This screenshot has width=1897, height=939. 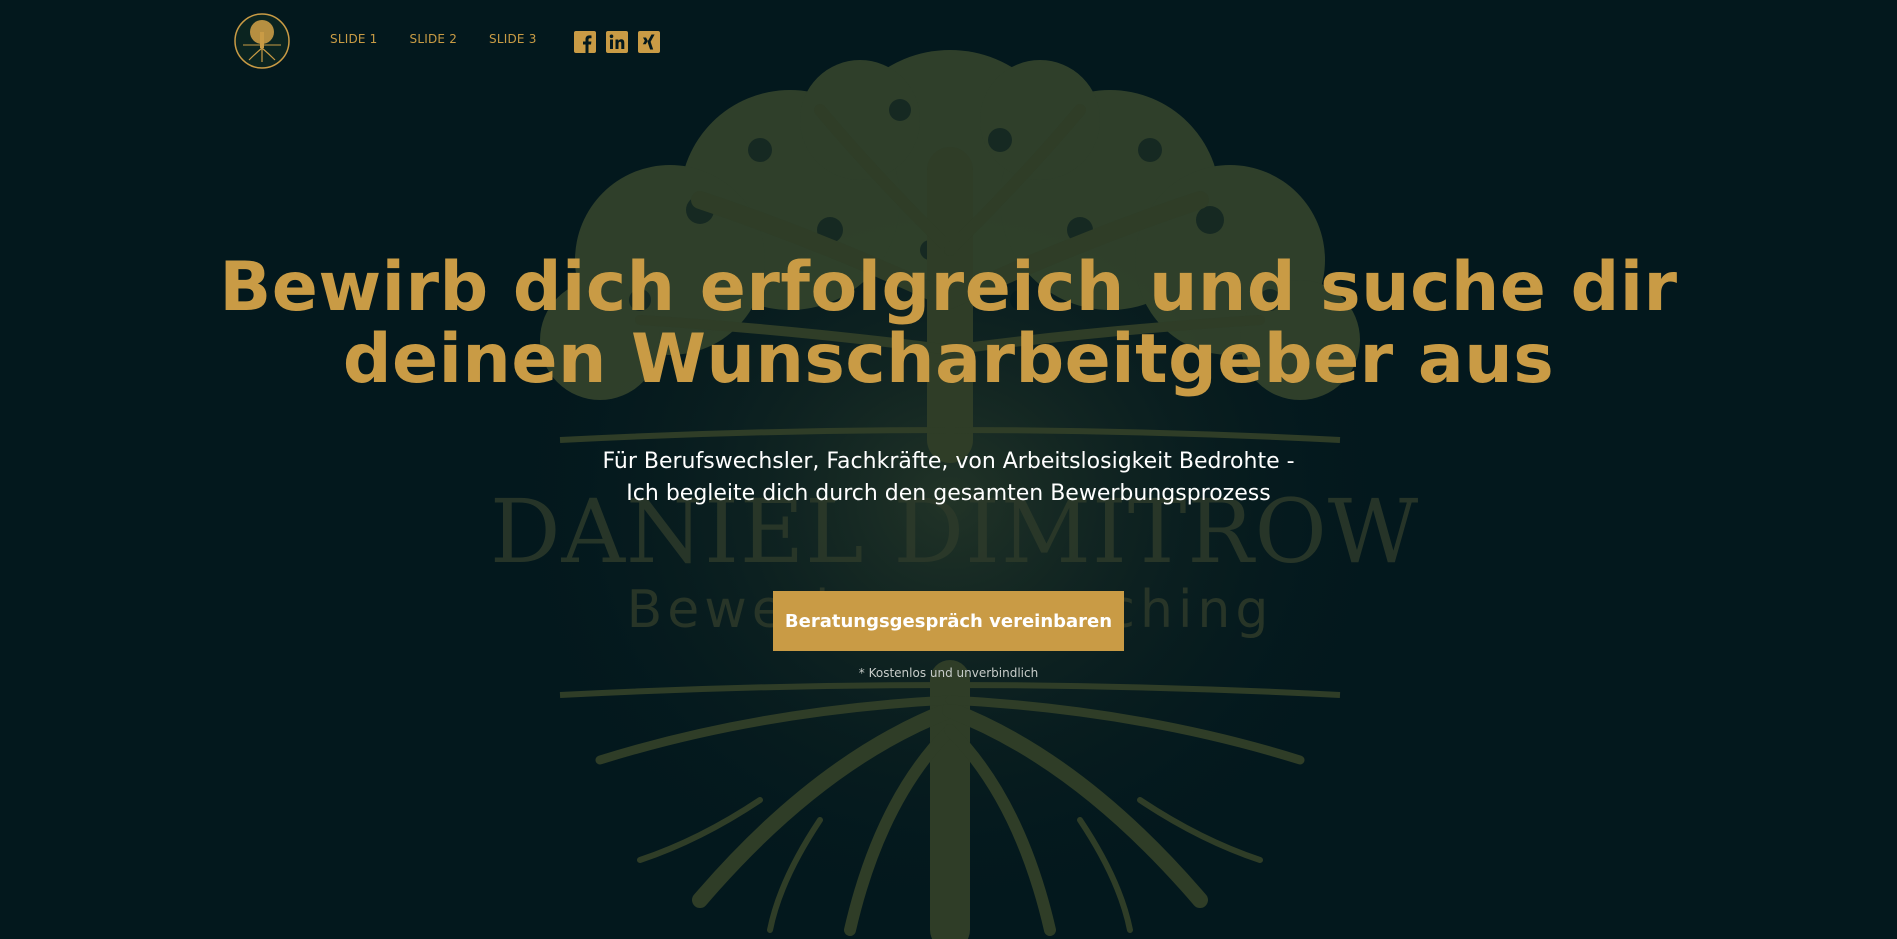 What do you see at coordinates (948, 42) in the screenshot?
I see `site-header: SLIDE 1 SLIDE 2 SLIDE 3` at bounding box center [948, 42].